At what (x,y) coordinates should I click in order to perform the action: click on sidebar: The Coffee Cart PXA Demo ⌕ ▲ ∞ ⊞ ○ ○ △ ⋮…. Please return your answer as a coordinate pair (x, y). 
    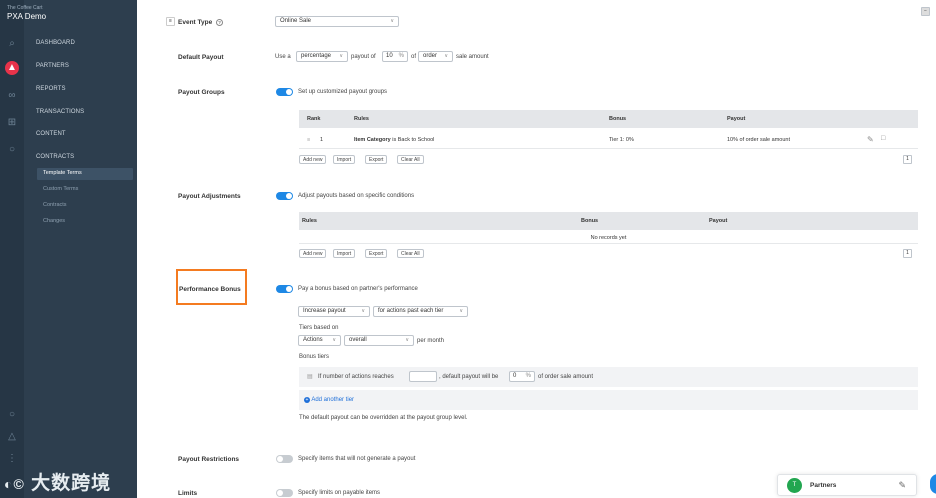
    Looking at the image, I should click on (68, 249).